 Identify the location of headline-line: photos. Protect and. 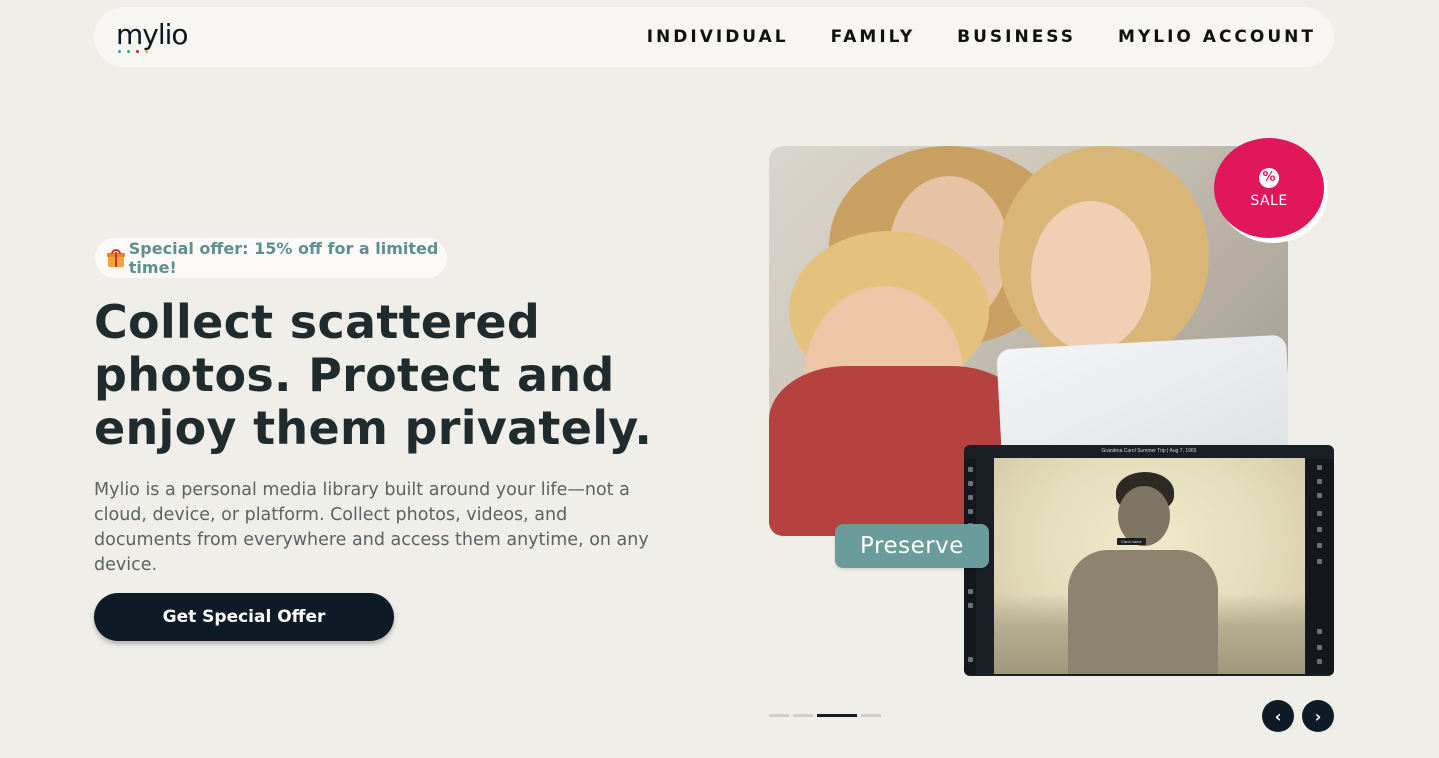
(354, 375).